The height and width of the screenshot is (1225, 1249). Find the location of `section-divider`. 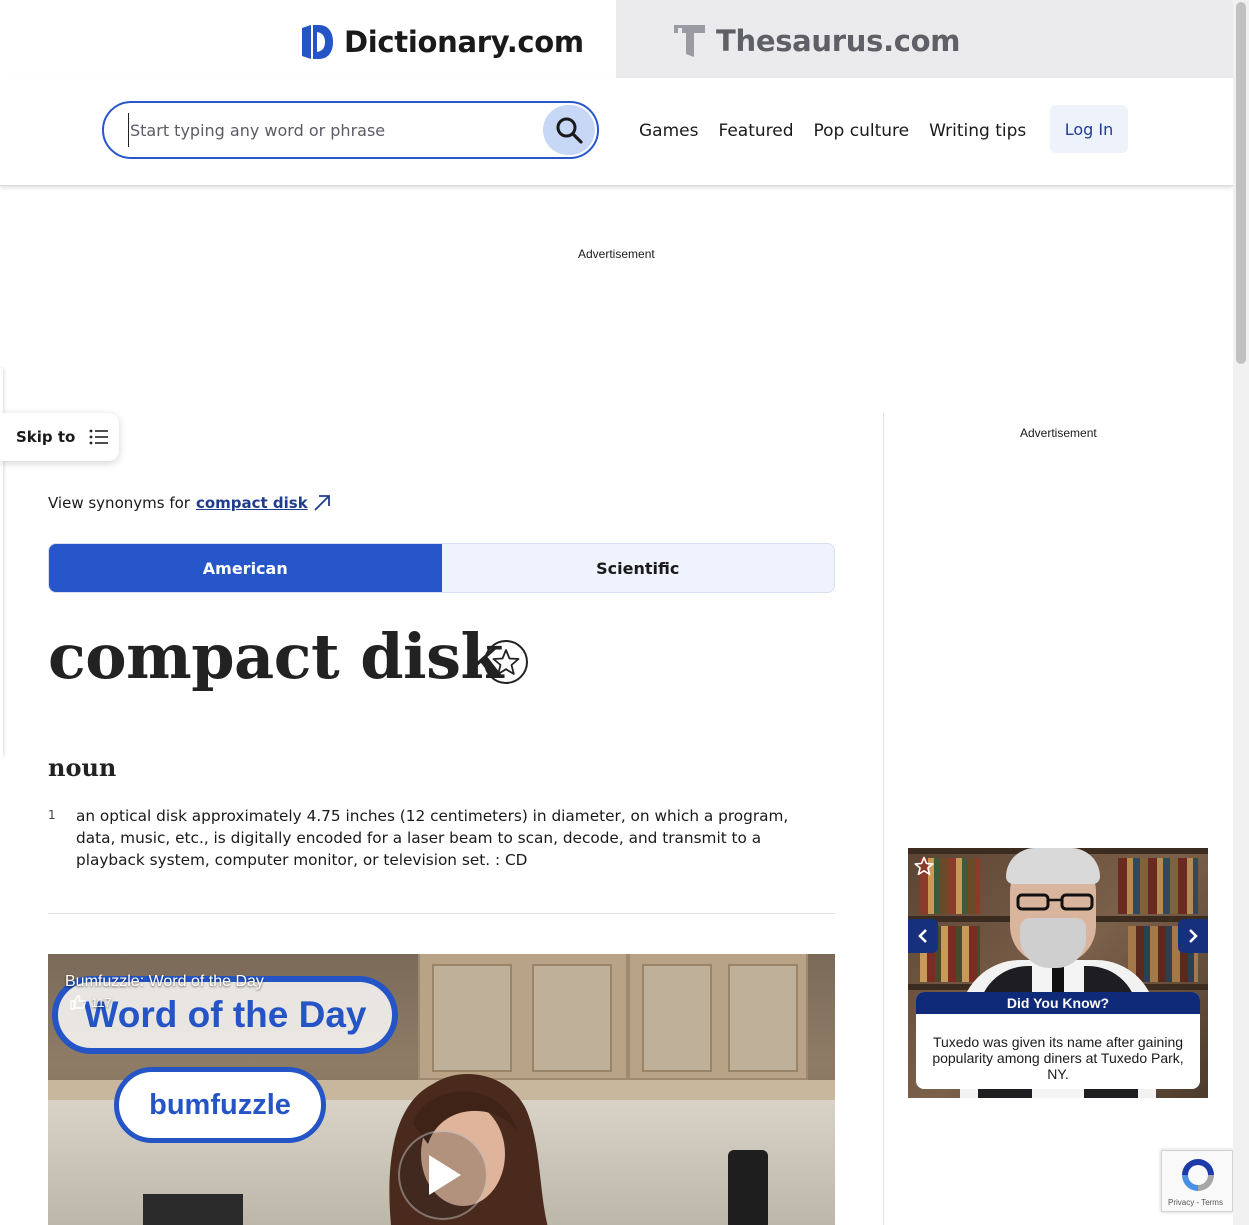

section-divider is located at coordinates (441, 913).